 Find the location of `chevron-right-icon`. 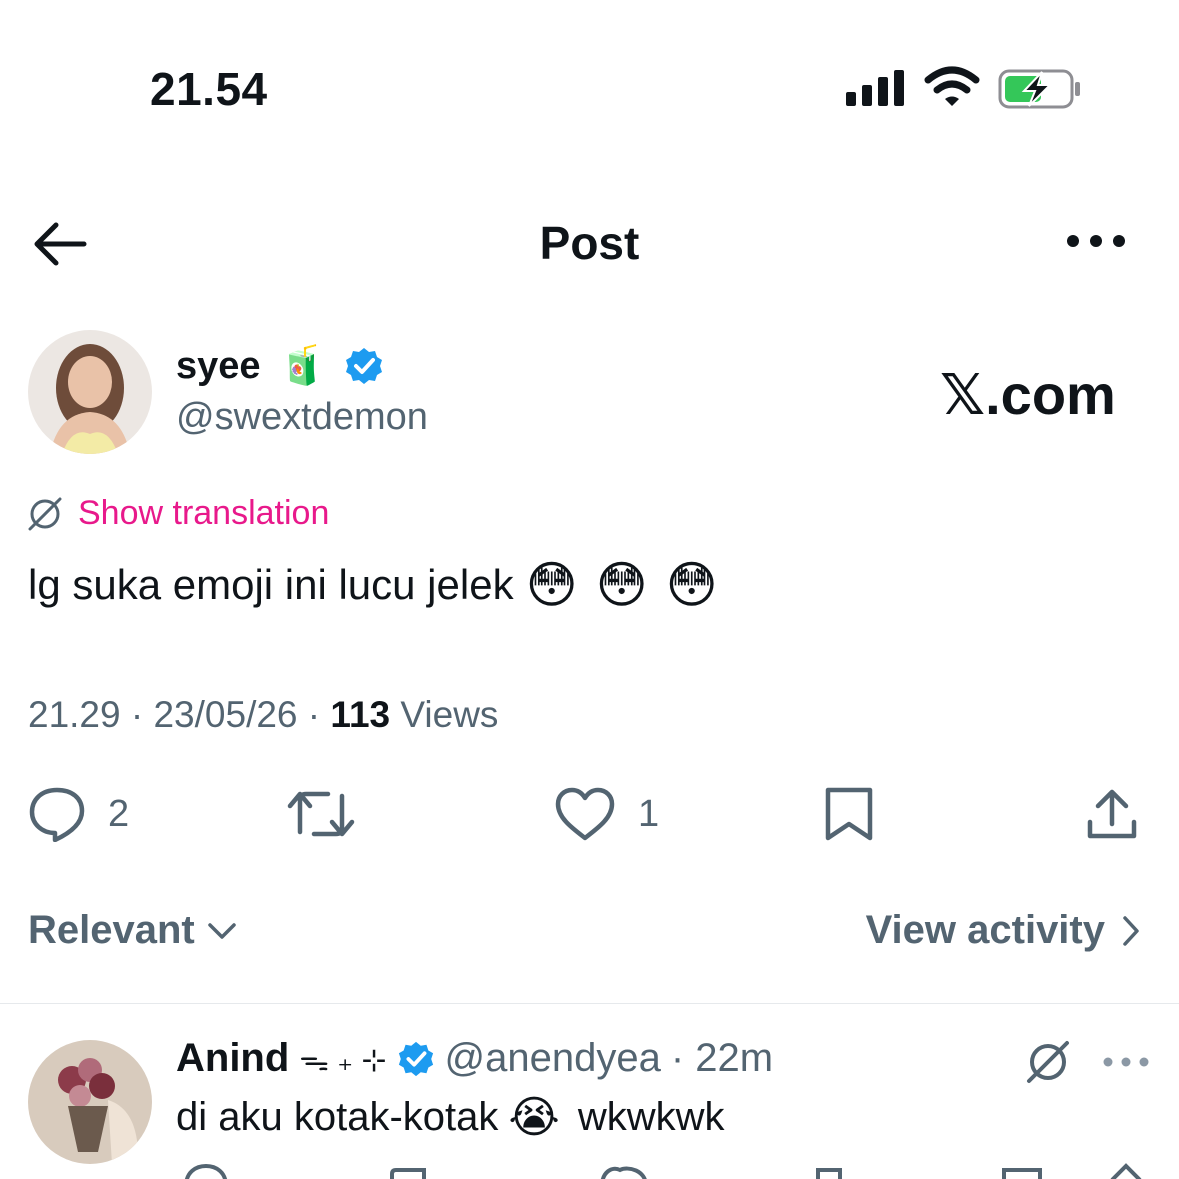

chevron-right-icon is located at coordinates (1131, 930).